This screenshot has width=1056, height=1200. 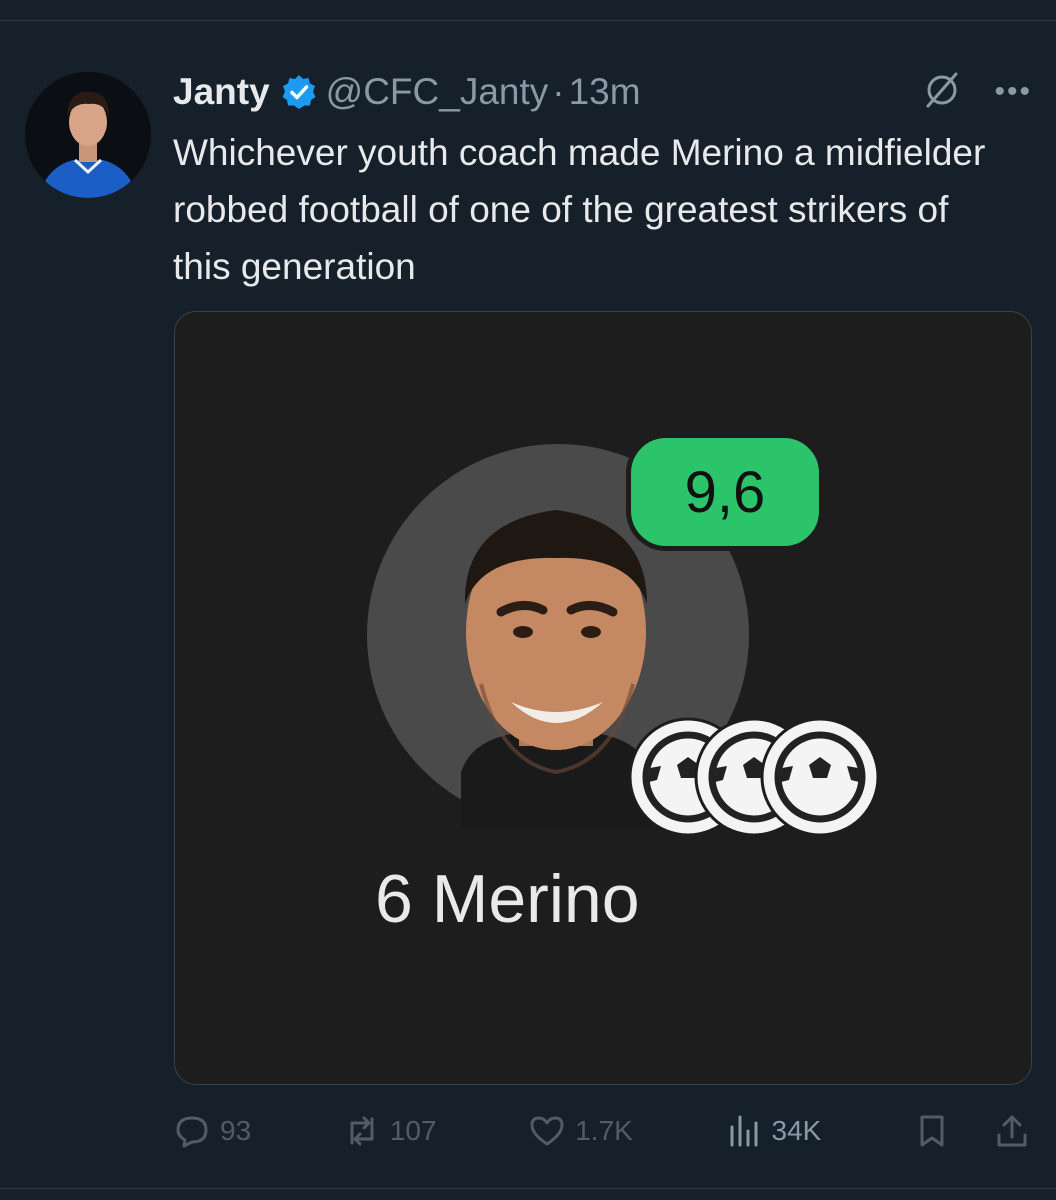 I want to click on reply-button: 93, so click(x=212, y=1131).